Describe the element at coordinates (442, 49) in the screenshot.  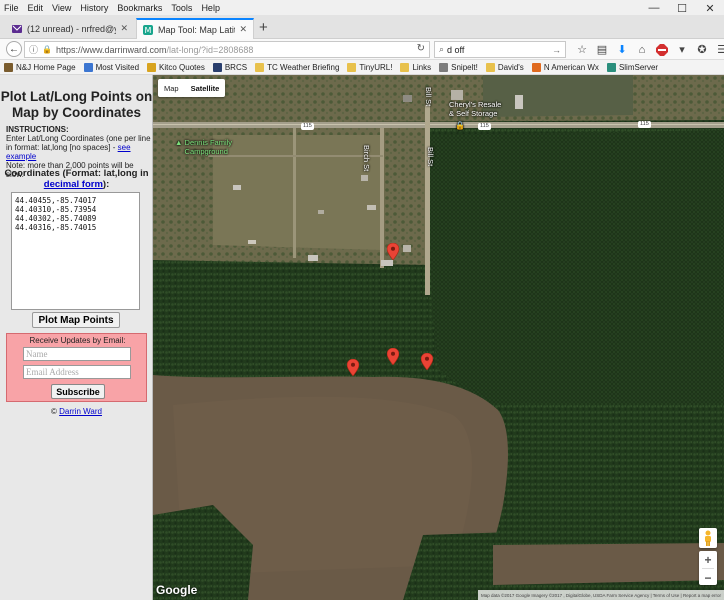
I see `search-icon: ⌕` at that location.